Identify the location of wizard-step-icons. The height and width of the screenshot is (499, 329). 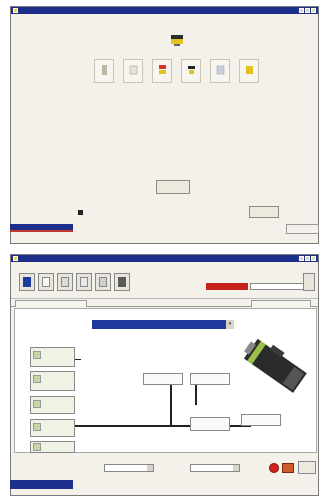
(179, 73).